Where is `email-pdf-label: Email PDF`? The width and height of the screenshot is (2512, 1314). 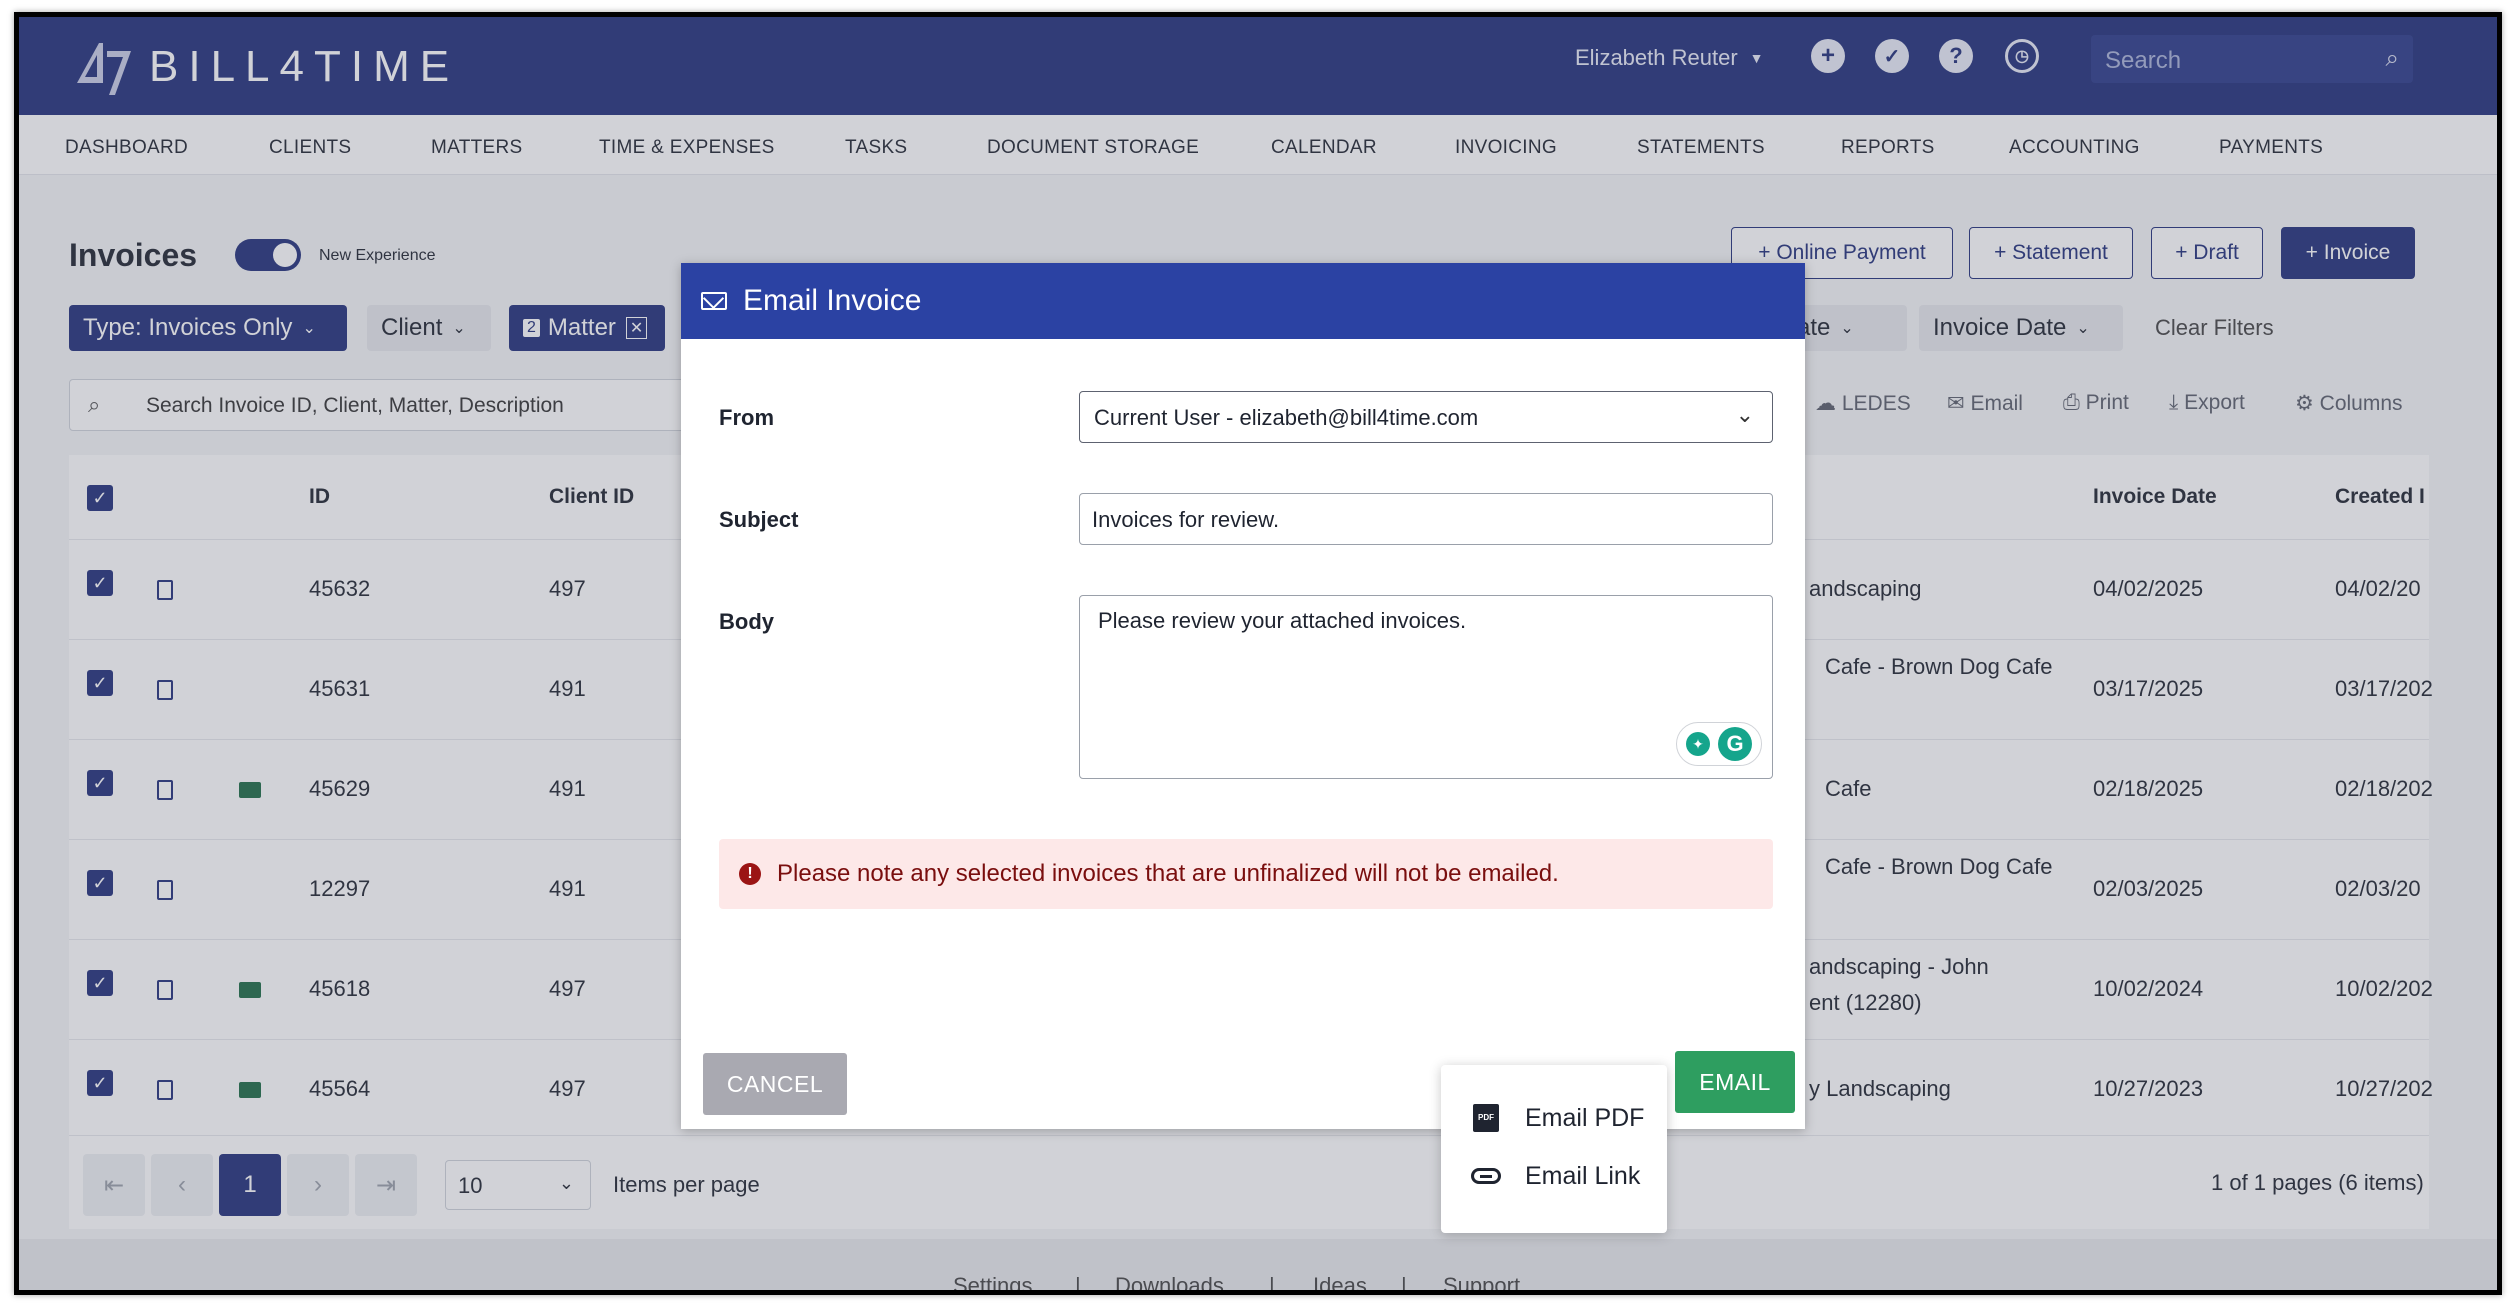 email-pdf-label: Email PDF is located at coordinates (1585, 1117).